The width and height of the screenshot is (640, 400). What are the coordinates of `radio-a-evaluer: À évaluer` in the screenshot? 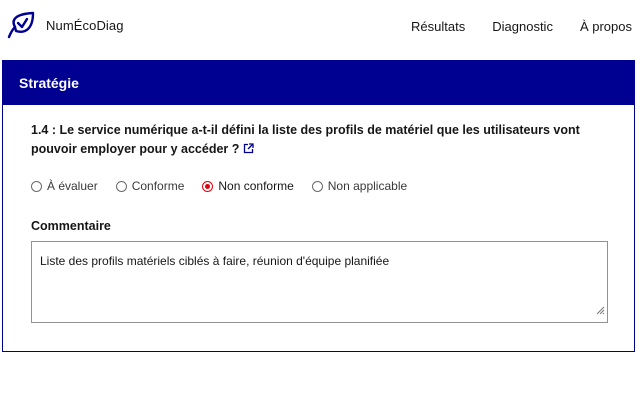 It's located at (64, 186).